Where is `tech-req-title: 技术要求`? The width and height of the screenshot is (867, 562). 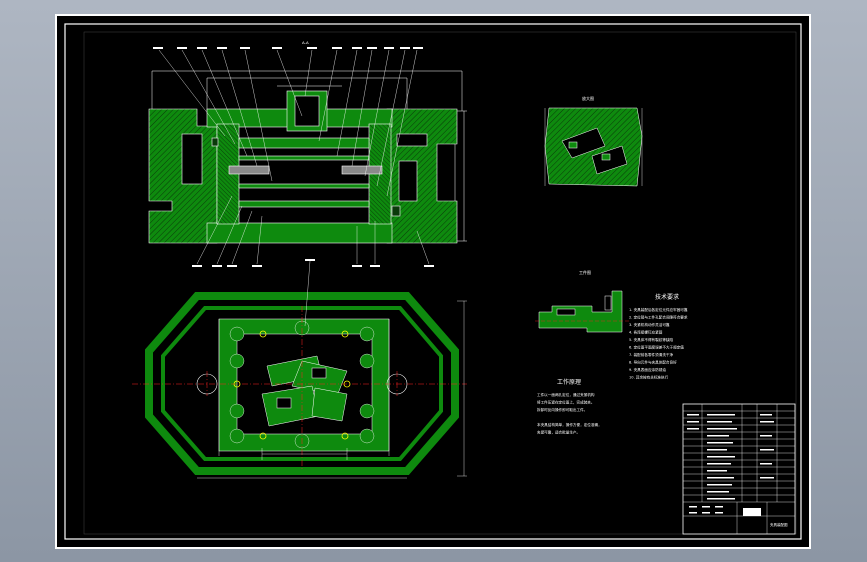
tech-req-title: 技术要求 is located at coordinates (667, 297).